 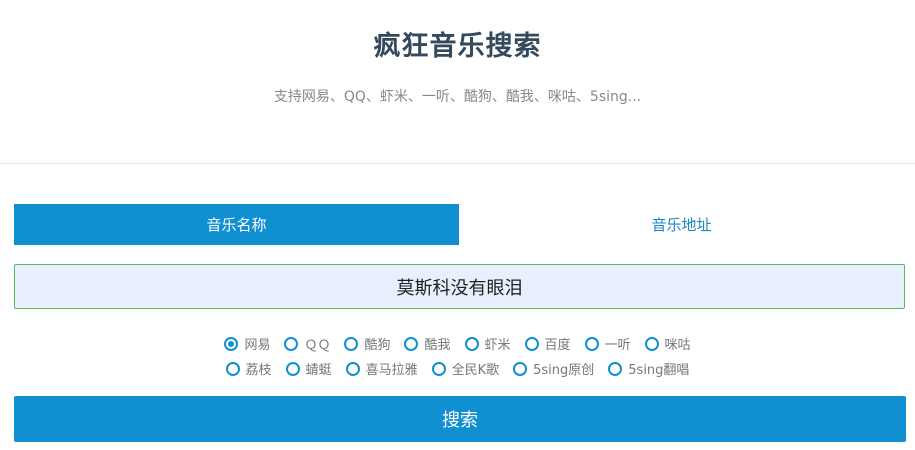 I want to click on source-radio-label: 蜻蜓, so click(x=318, y=370).